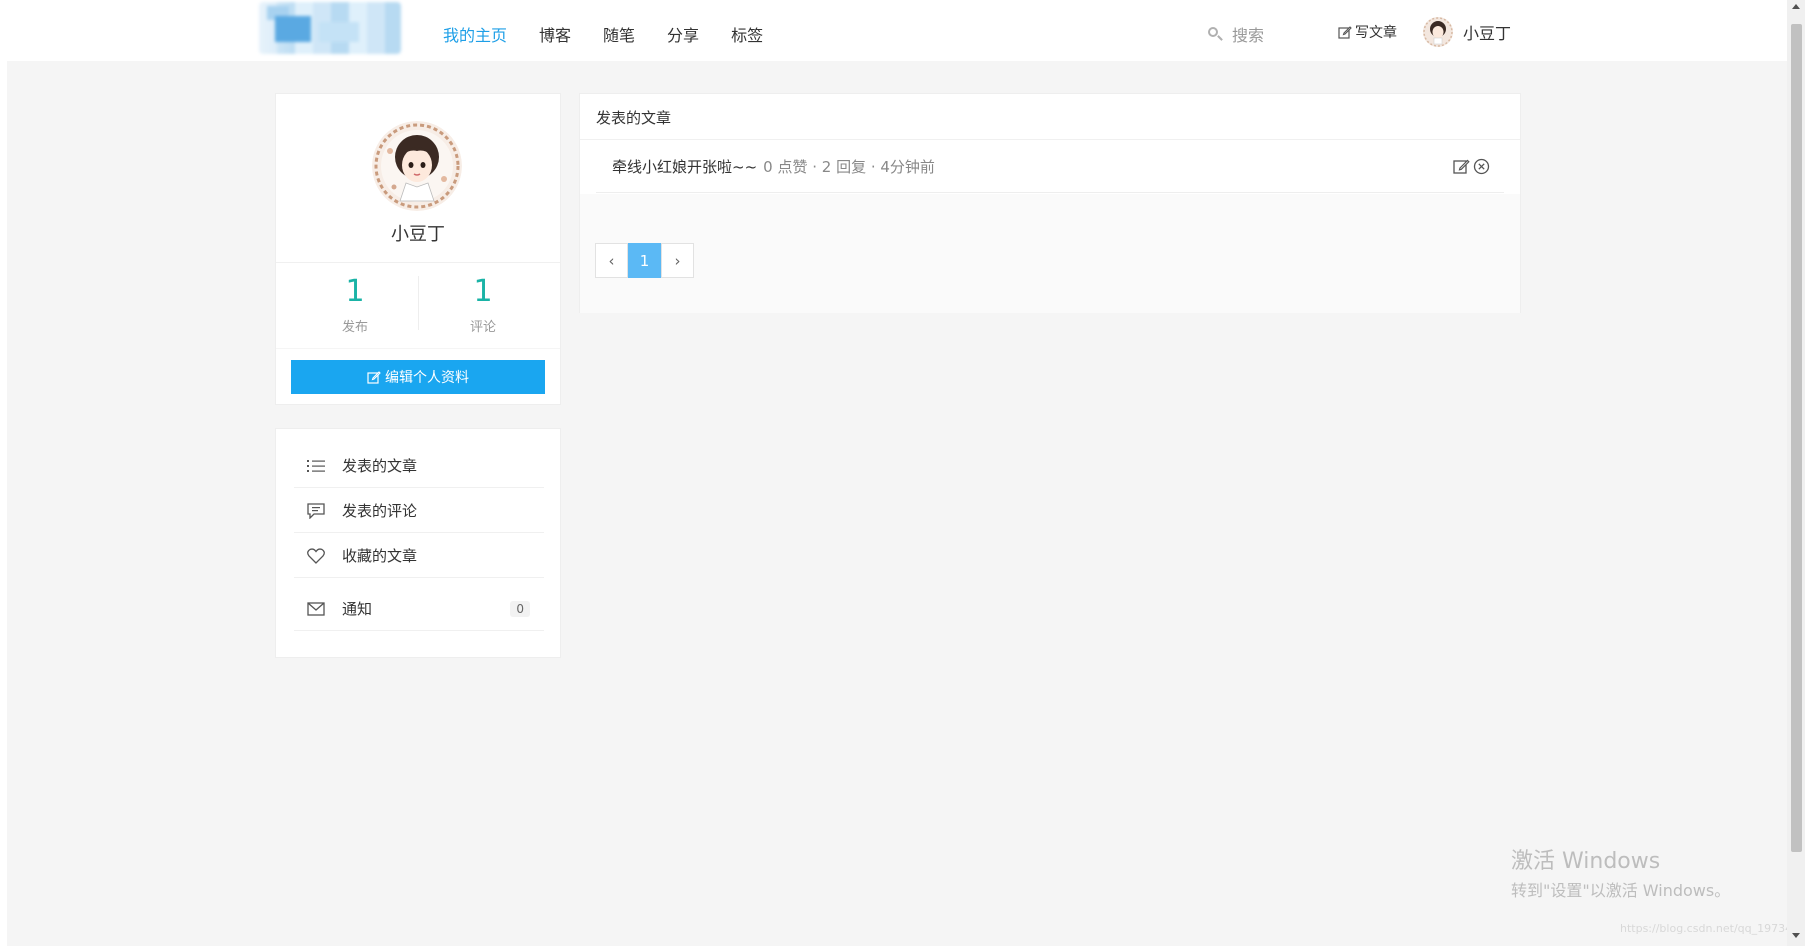  Describe the element at coordinates (1487, 33) in the screenshot. I see `user-name: 小豆丁` at that location.